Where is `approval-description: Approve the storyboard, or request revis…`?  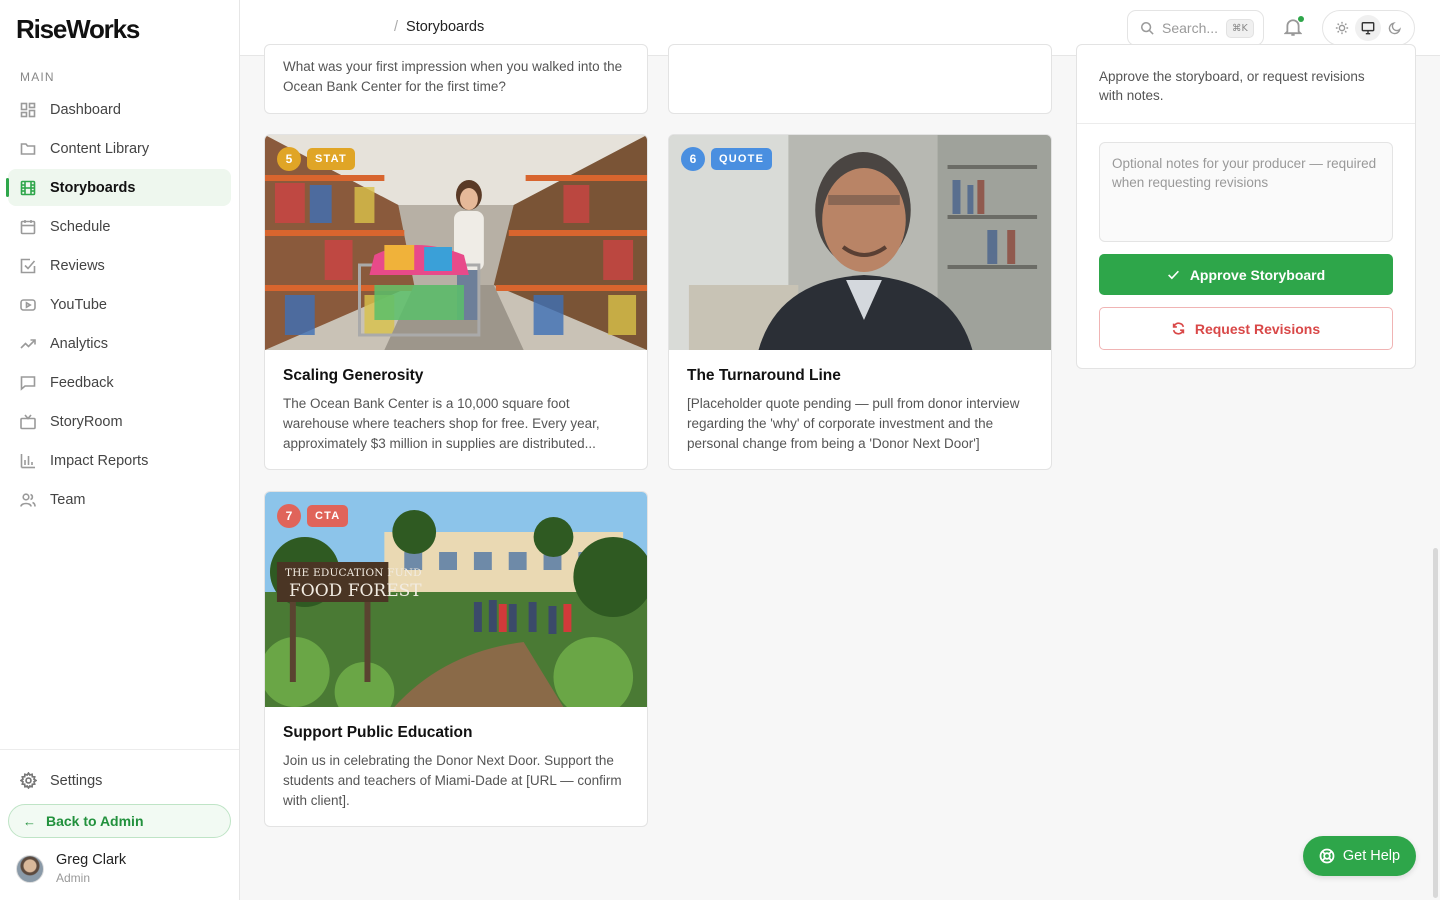 approval-description: Approve the storyboard, or request revis… is located at coordinates (1232, 86).